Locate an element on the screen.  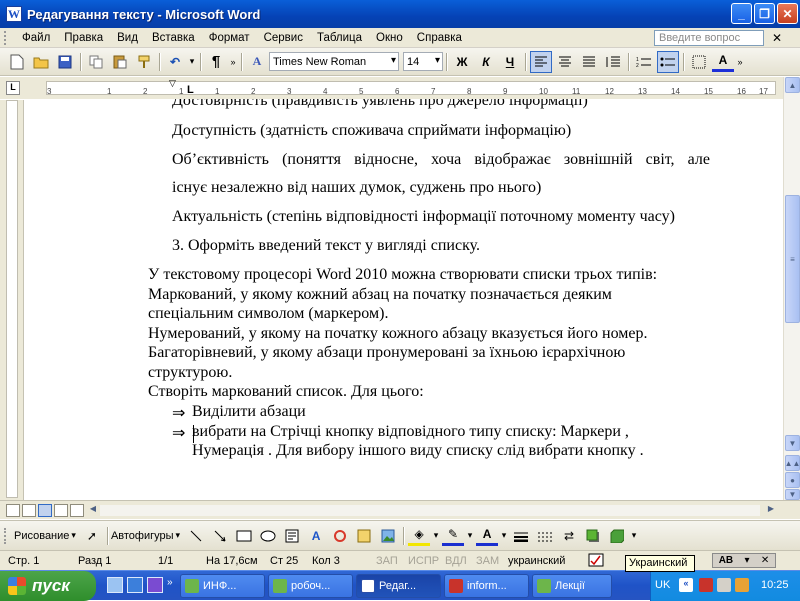
language-bar-close-icon: ✕ is located at coordinates (765, 560).